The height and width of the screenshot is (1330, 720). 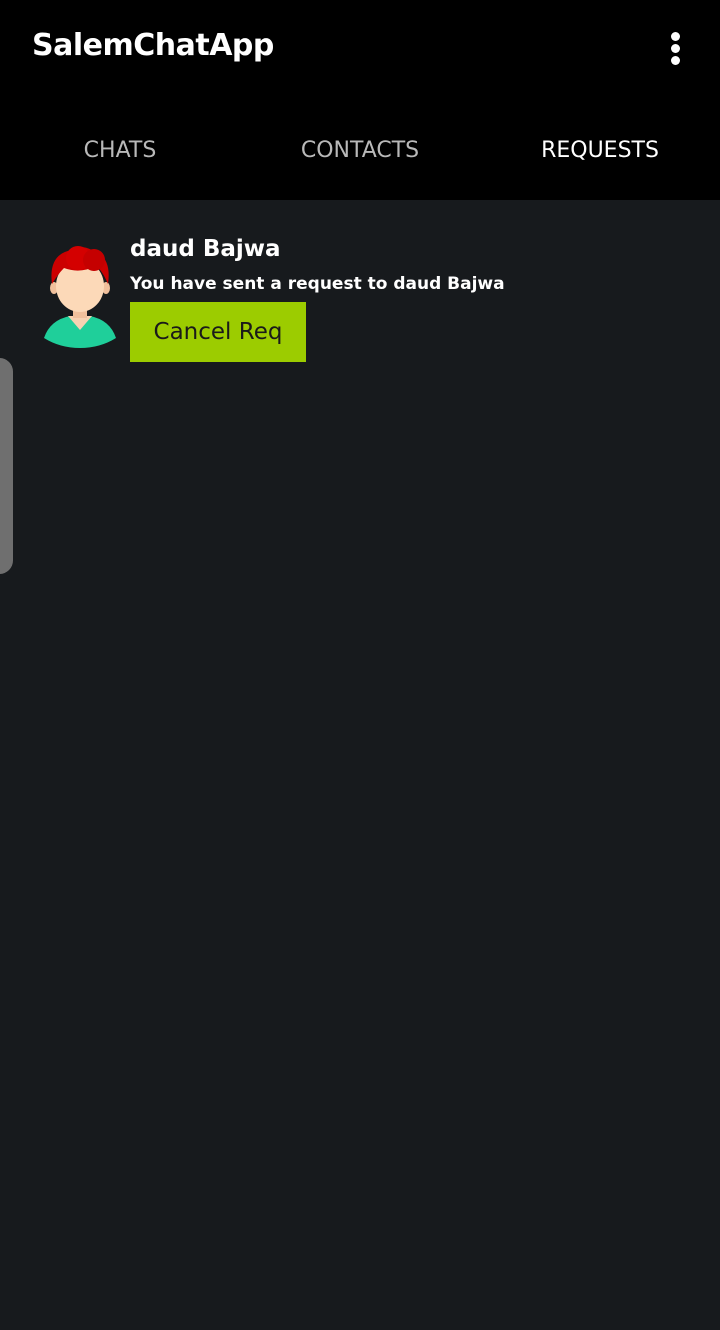 I want to click on app-title: SalemChatApp, so click(x=153, y=45).